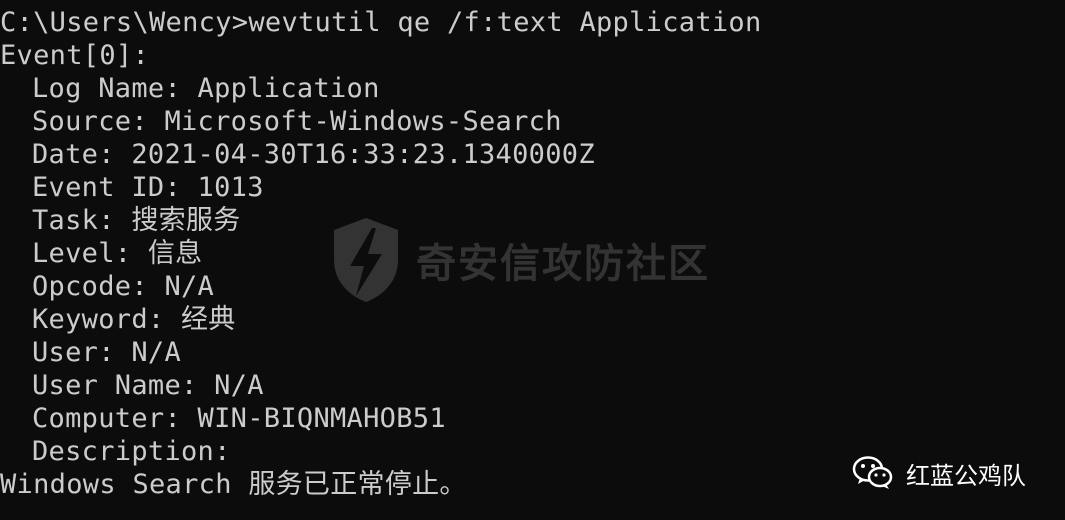 Image resolution: width=1065 pixels, height=520 pixels. I want to click on watermark-text: 奇安信攻防社区, so click(563, 264).